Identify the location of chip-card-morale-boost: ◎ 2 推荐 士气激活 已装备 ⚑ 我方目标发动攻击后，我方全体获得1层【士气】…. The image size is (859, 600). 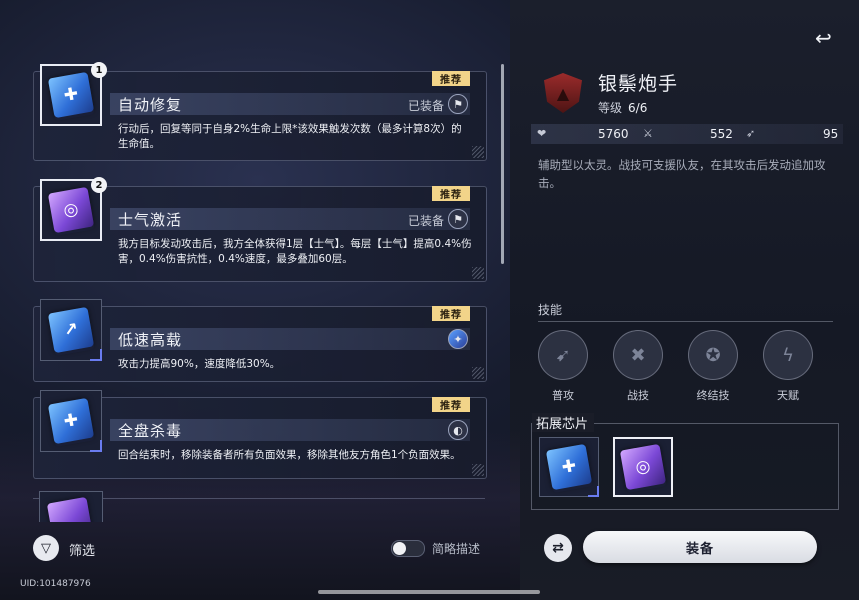
(260, 229).